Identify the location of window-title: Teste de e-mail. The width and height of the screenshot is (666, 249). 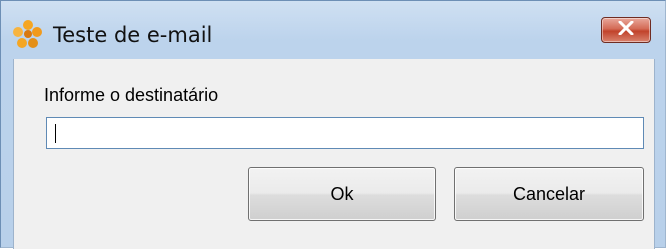
(133, 35).